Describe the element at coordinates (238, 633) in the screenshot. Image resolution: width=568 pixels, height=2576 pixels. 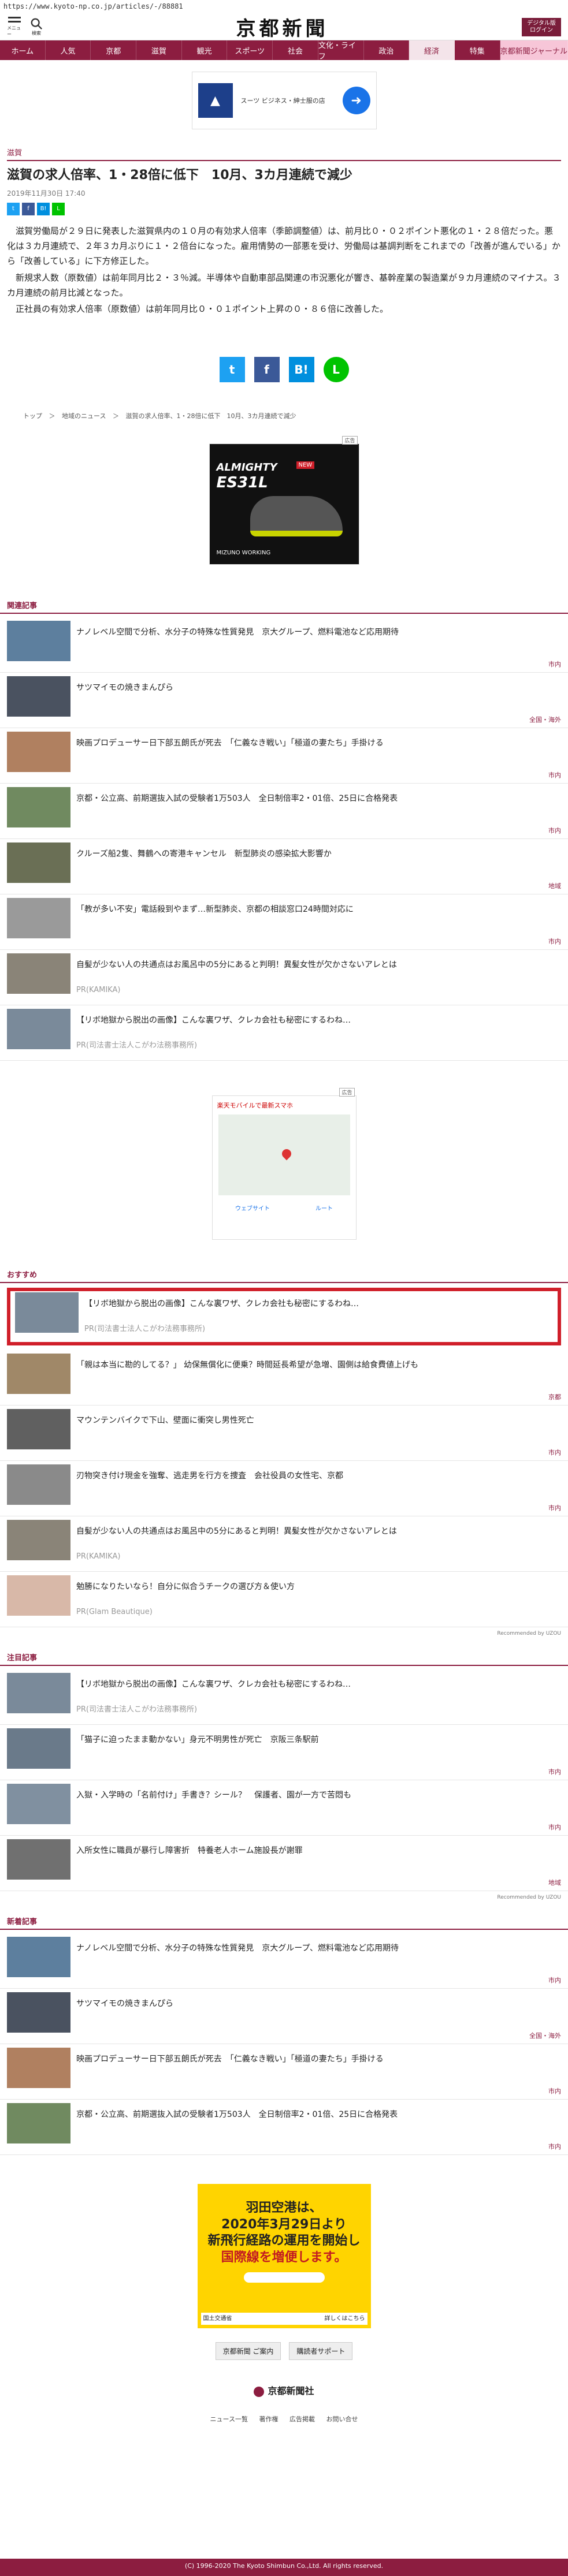
I see `item-title: ナノレベル空間で分析、水分子の特殊な性質発見 京大グループ、燃料電池など応用期待` at that location.